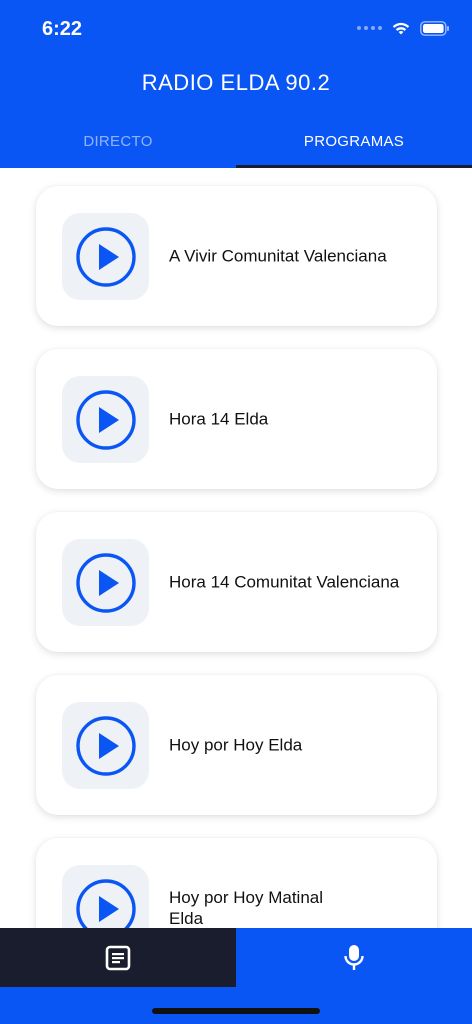 This screenshot has width=472, height=1024. I want to click on program-card: A Vivir Comunitat Valenciana, so click(236, 256).